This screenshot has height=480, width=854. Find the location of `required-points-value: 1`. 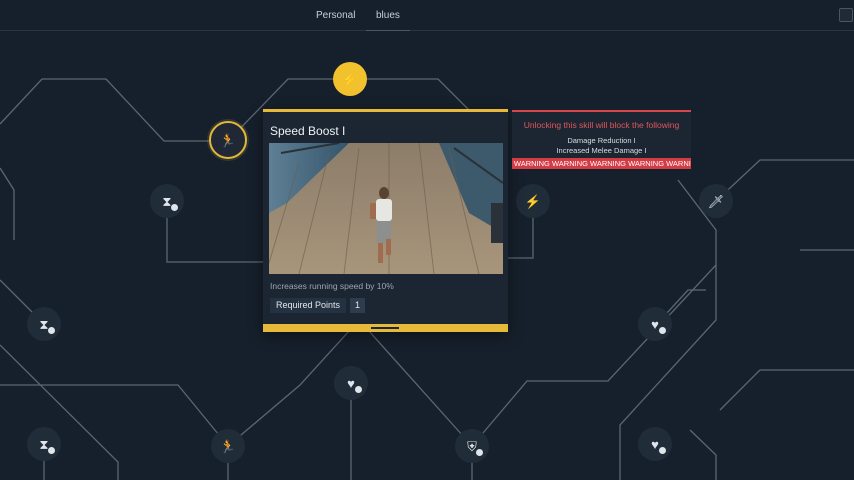

required-points-value: 1 is located at coordinates (358, 305).